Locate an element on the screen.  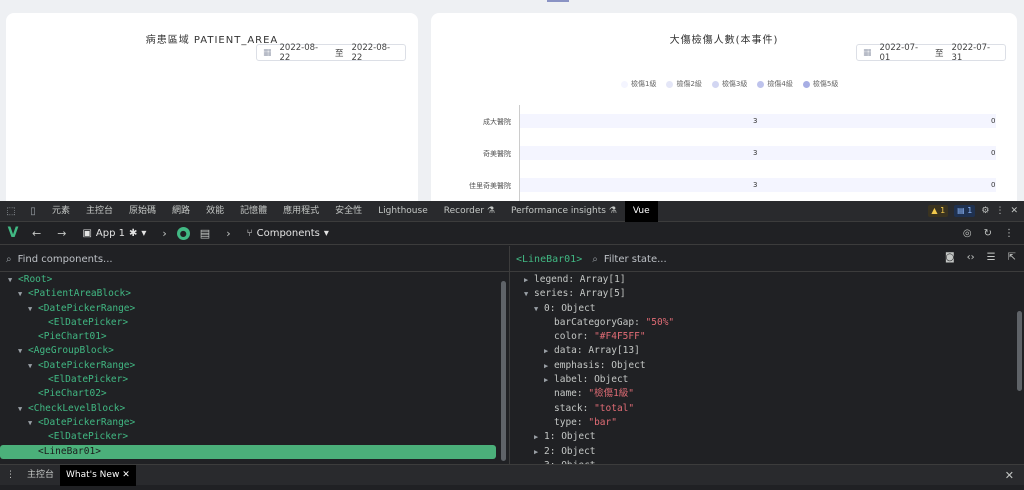
state-value: "bar" is located at coordinates (602, 422).